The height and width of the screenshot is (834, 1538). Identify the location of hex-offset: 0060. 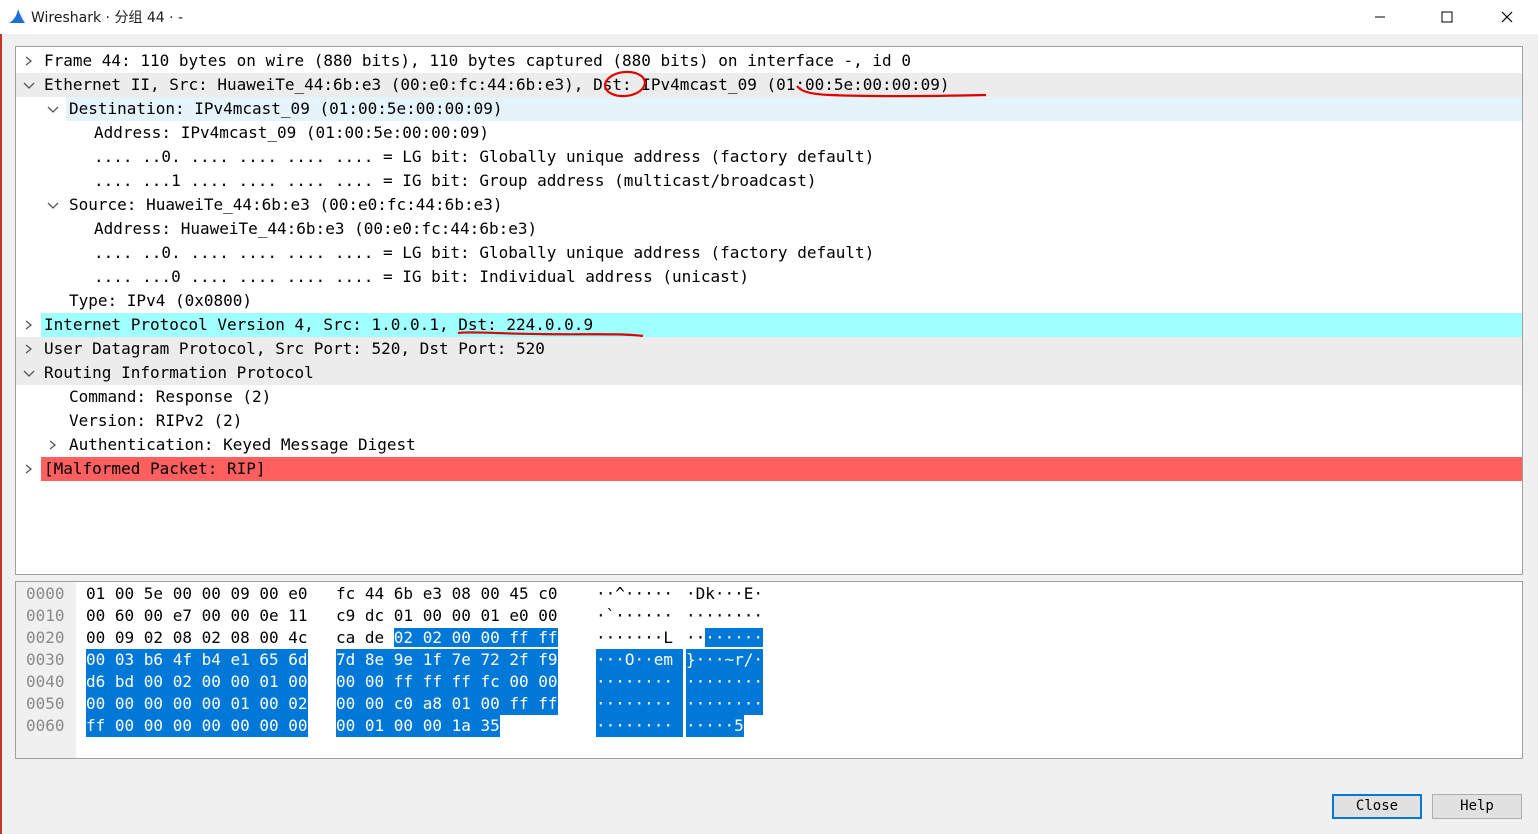
(45, 725).